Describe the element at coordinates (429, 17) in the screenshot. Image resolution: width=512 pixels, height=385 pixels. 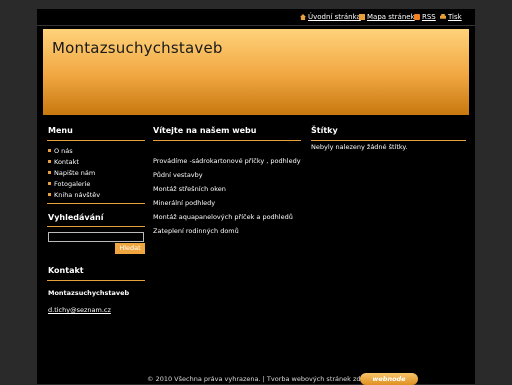
I see `rss-link-label: RSS` at that location.